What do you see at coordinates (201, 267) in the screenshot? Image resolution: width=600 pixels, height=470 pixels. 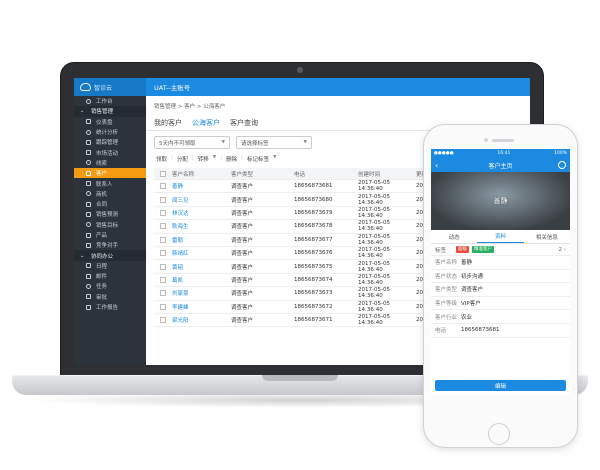 I see `customer-name-link: 黄韬` at bounding box center [201, 267].